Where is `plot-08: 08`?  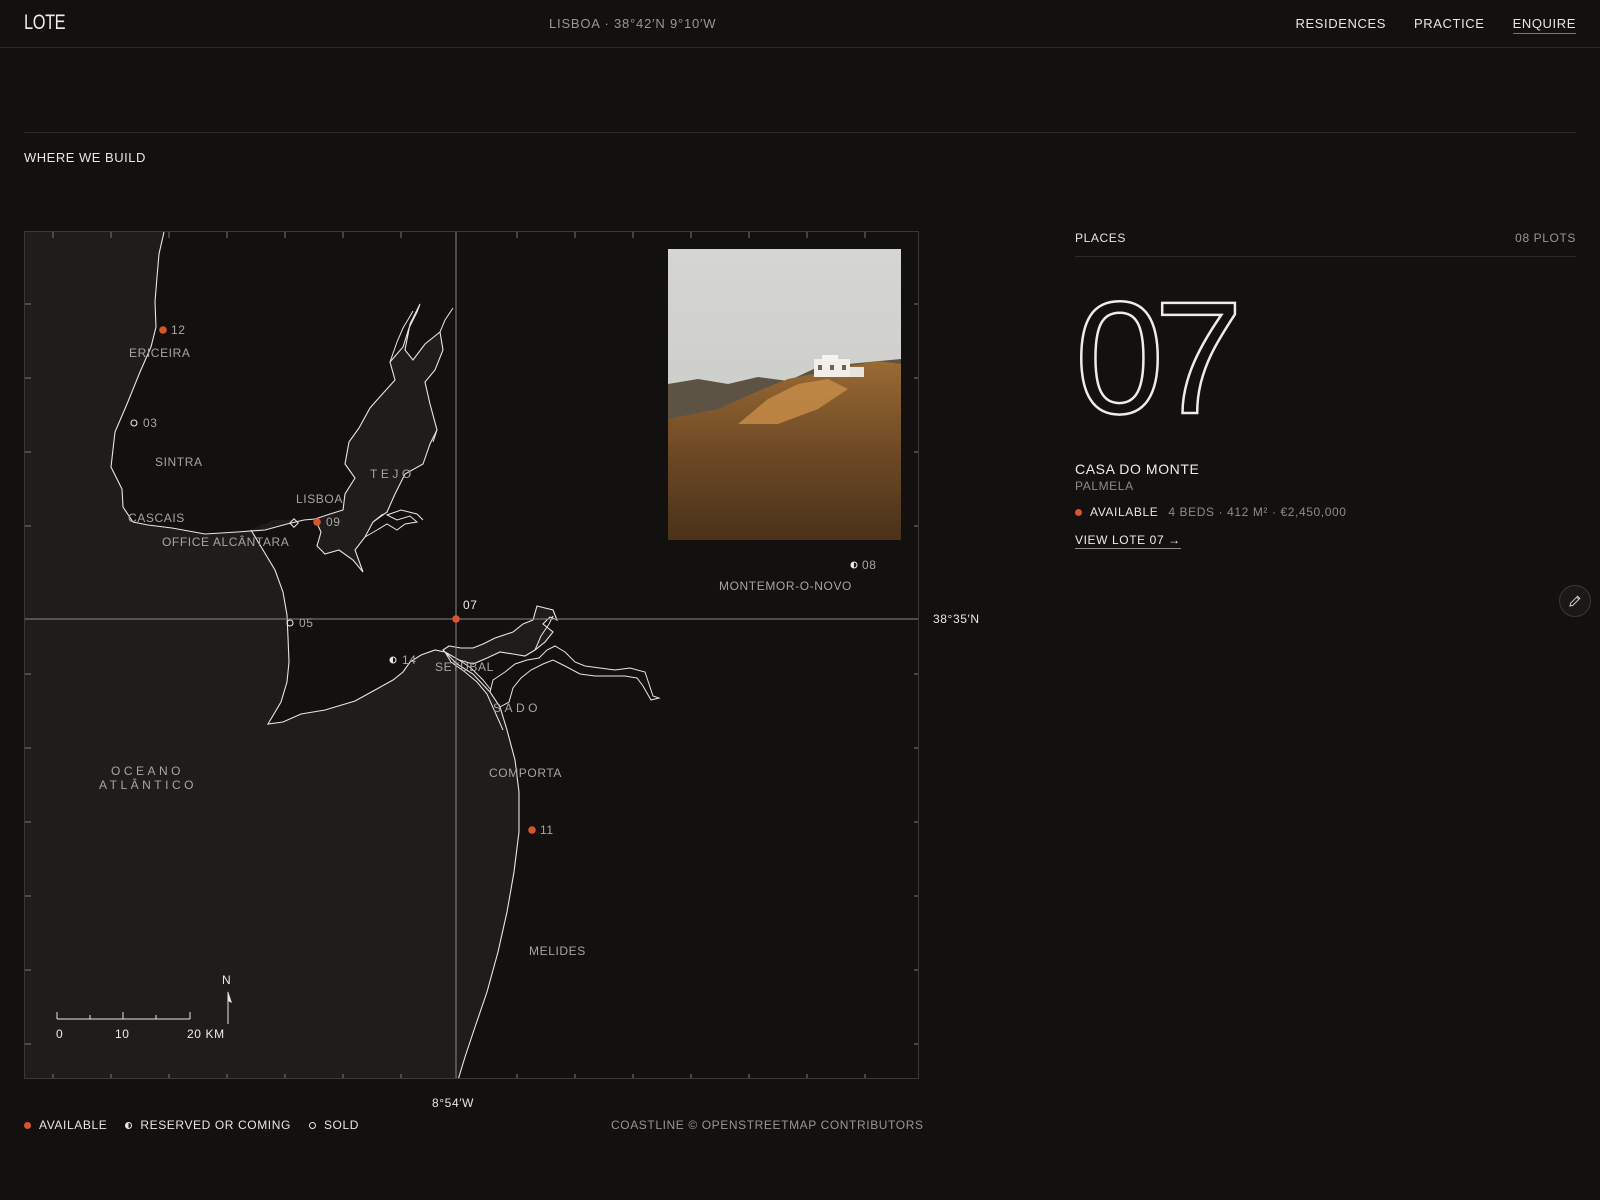
plot-08: 08 is located at coordinates (863, 565).